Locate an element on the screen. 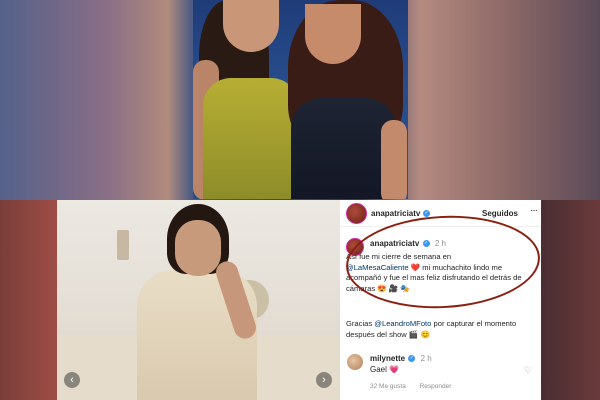  comment-text: Gael 💗 is located at coordinates (384, 369).